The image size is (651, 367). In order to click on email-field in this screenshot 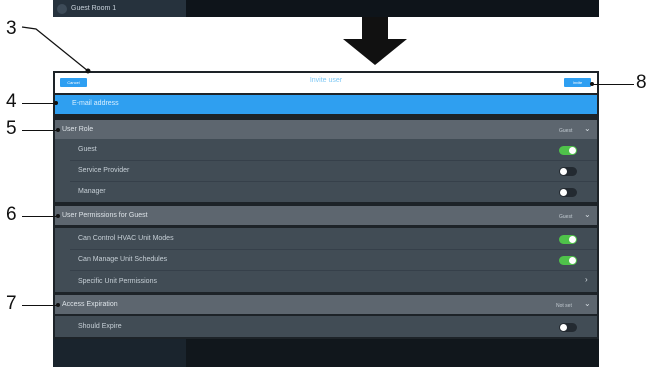, I will do `click(326, 104)`.